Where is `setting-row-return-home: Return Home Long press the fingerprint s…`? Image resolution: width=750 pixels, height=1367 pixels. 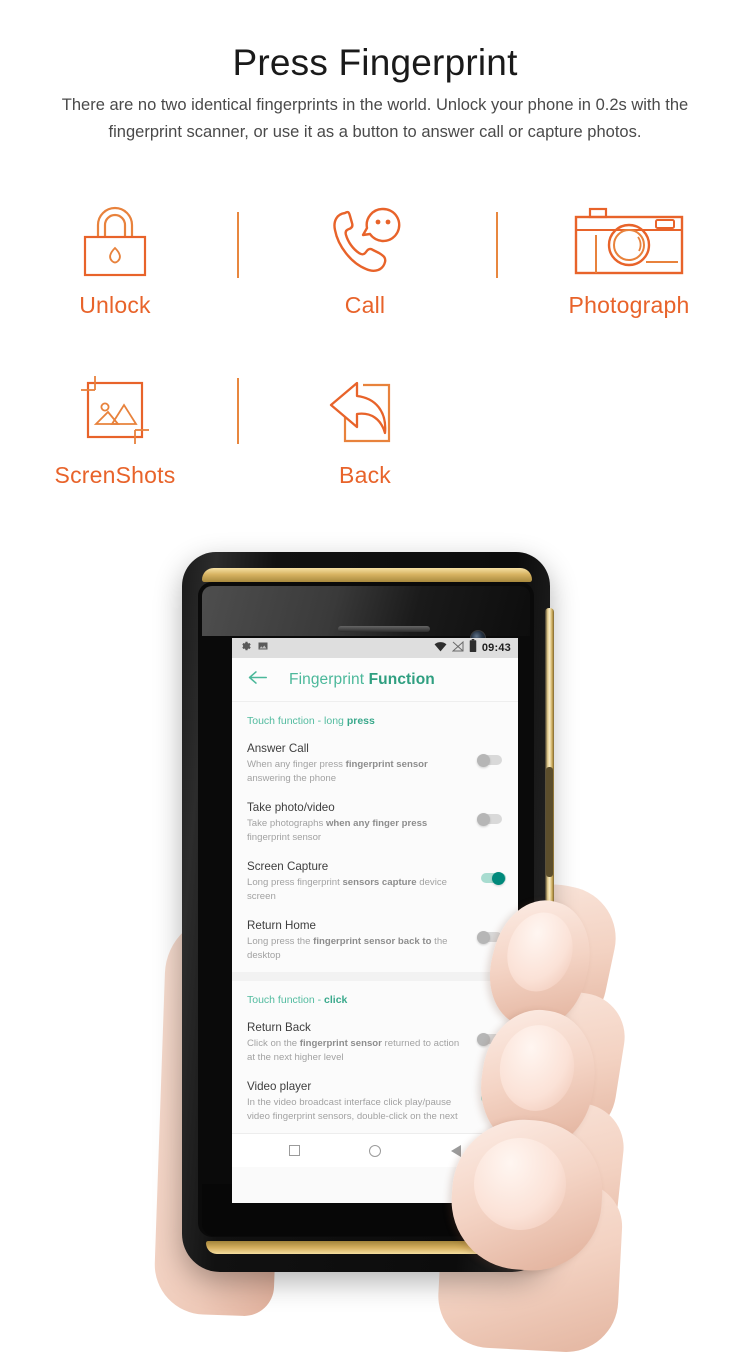 setting-row-return-home: Return Home Long press the fingerprint s… is located at coordinates (375, 942).